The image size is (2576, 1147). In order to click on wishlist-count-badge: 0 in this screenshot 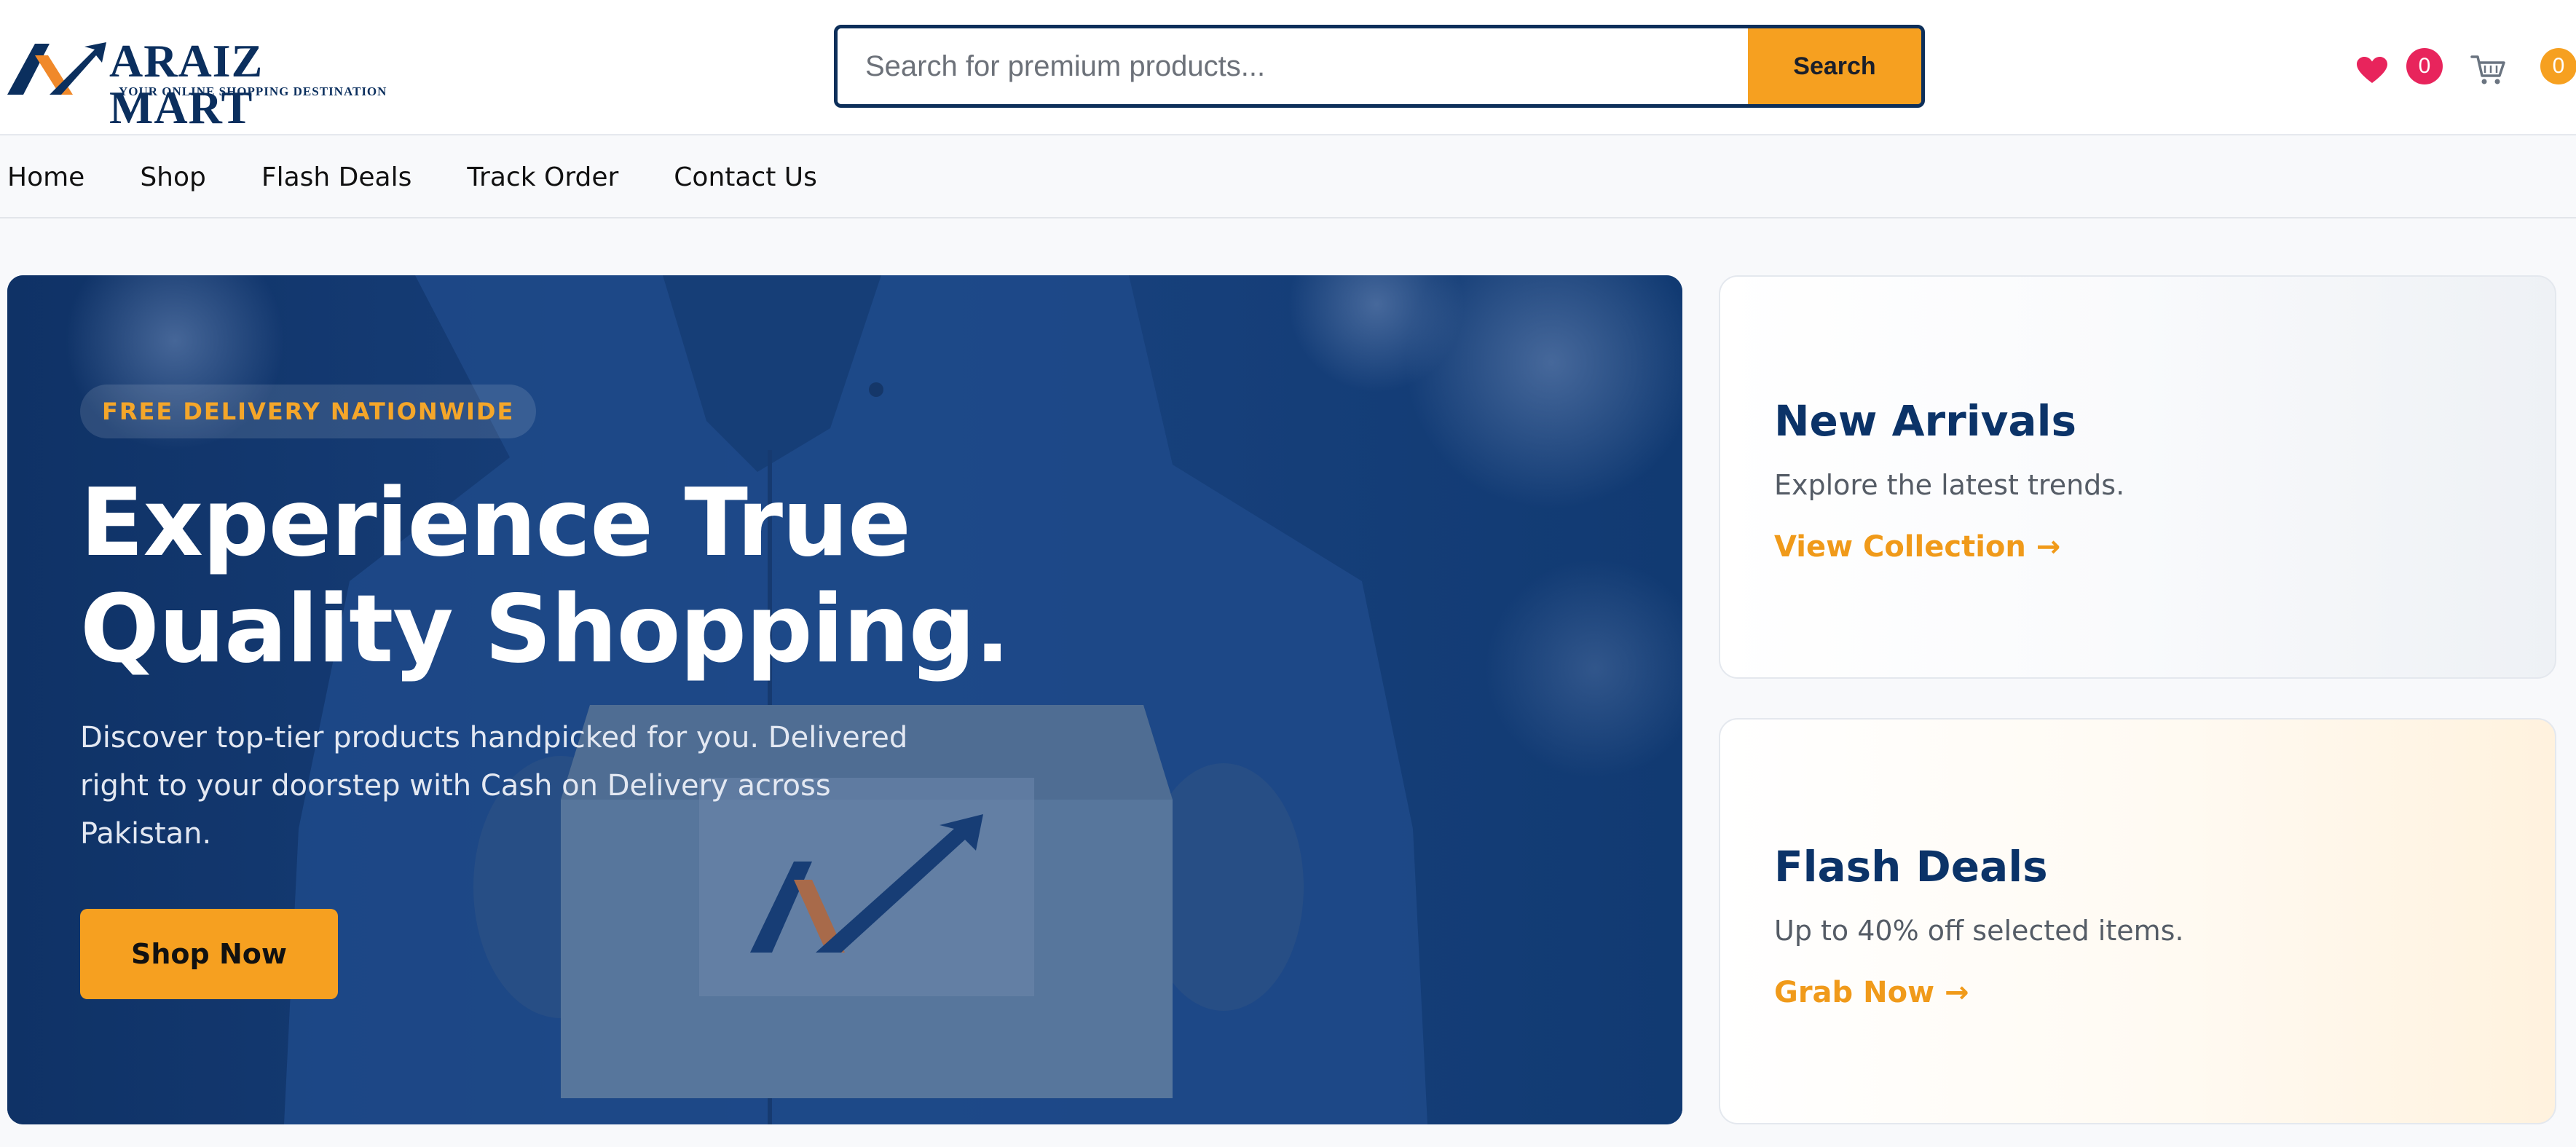, I will do `click(2424, 66)`.